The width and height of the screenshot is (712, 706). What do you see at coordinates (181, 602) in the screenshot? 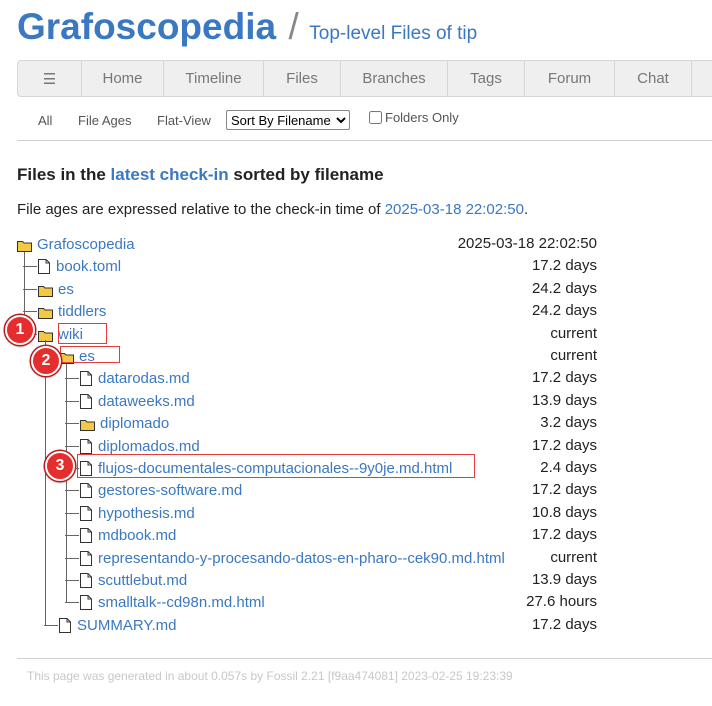
I see `file-link: smalltalk--cd98n.md.html` at bounding box center [181, 602].